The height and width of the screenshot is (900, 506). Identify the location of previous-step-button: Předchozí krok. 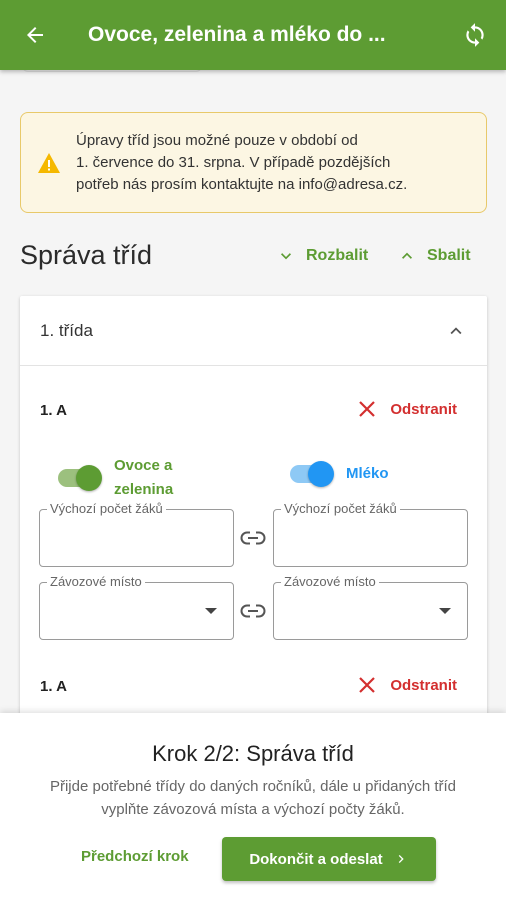
(135, 856).